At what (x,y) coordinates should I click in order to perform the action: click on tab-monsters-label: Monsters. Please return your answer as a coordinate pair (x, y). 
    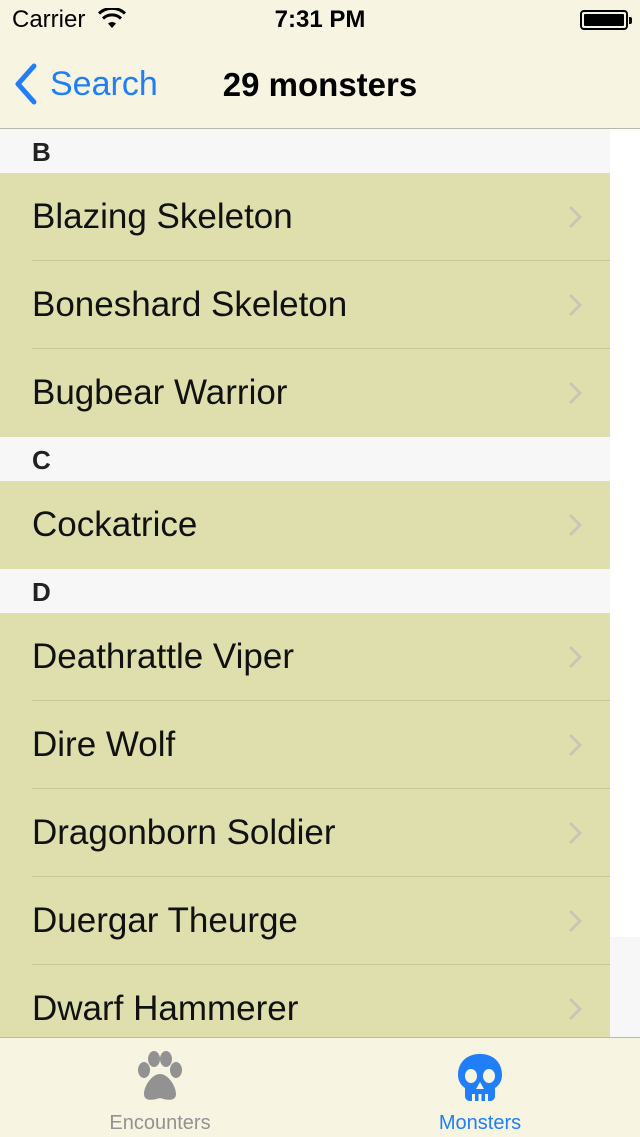
    Looking at the image, I should click on (480, 1123).